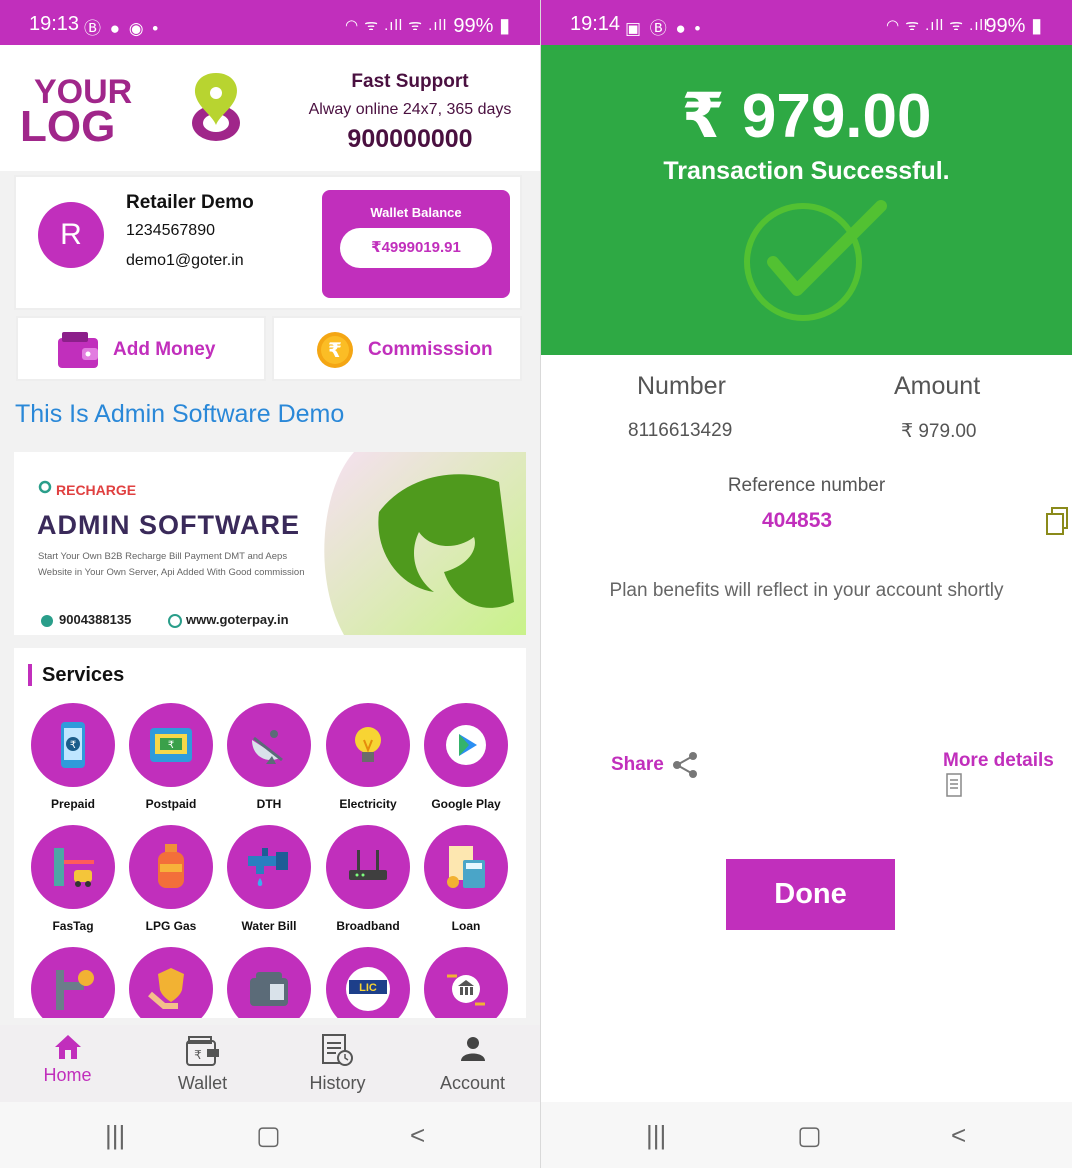  What do you see at coordinates (368, 865) in the screenshot?
I see `router-icon` at bounding box center [368, 865].